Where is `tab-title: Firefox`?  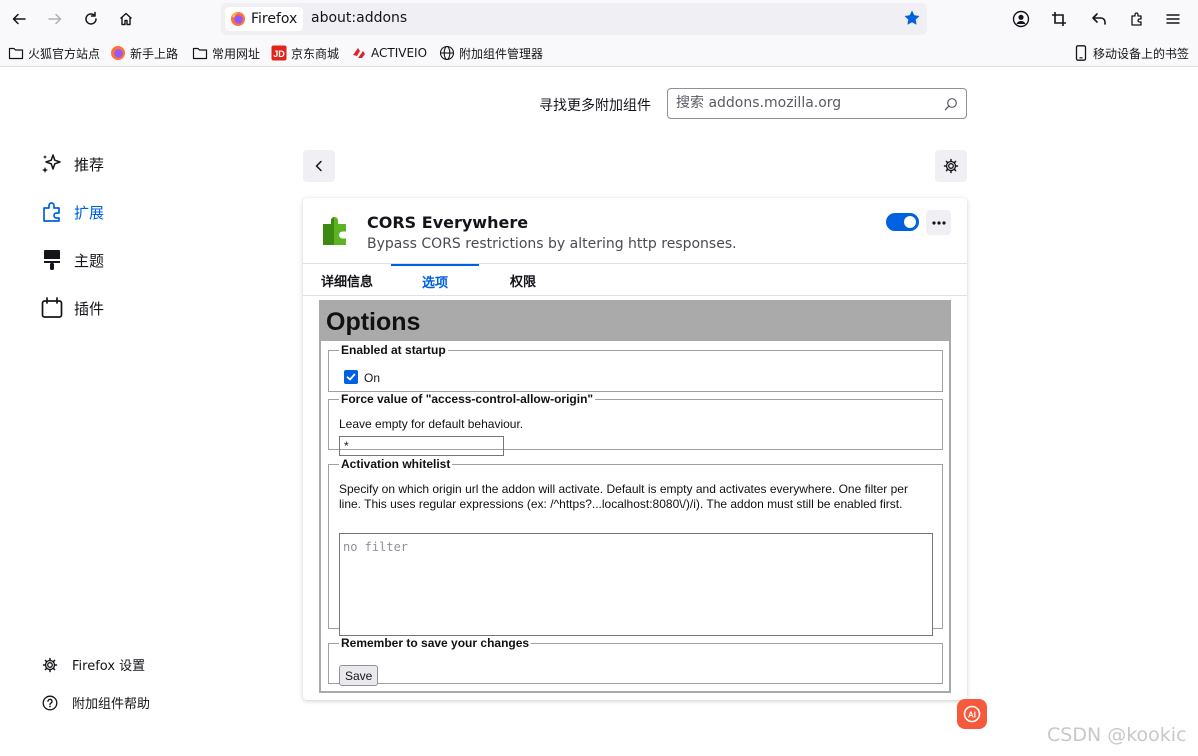
tab-title: Firefox is located at coordinates (274, 19).